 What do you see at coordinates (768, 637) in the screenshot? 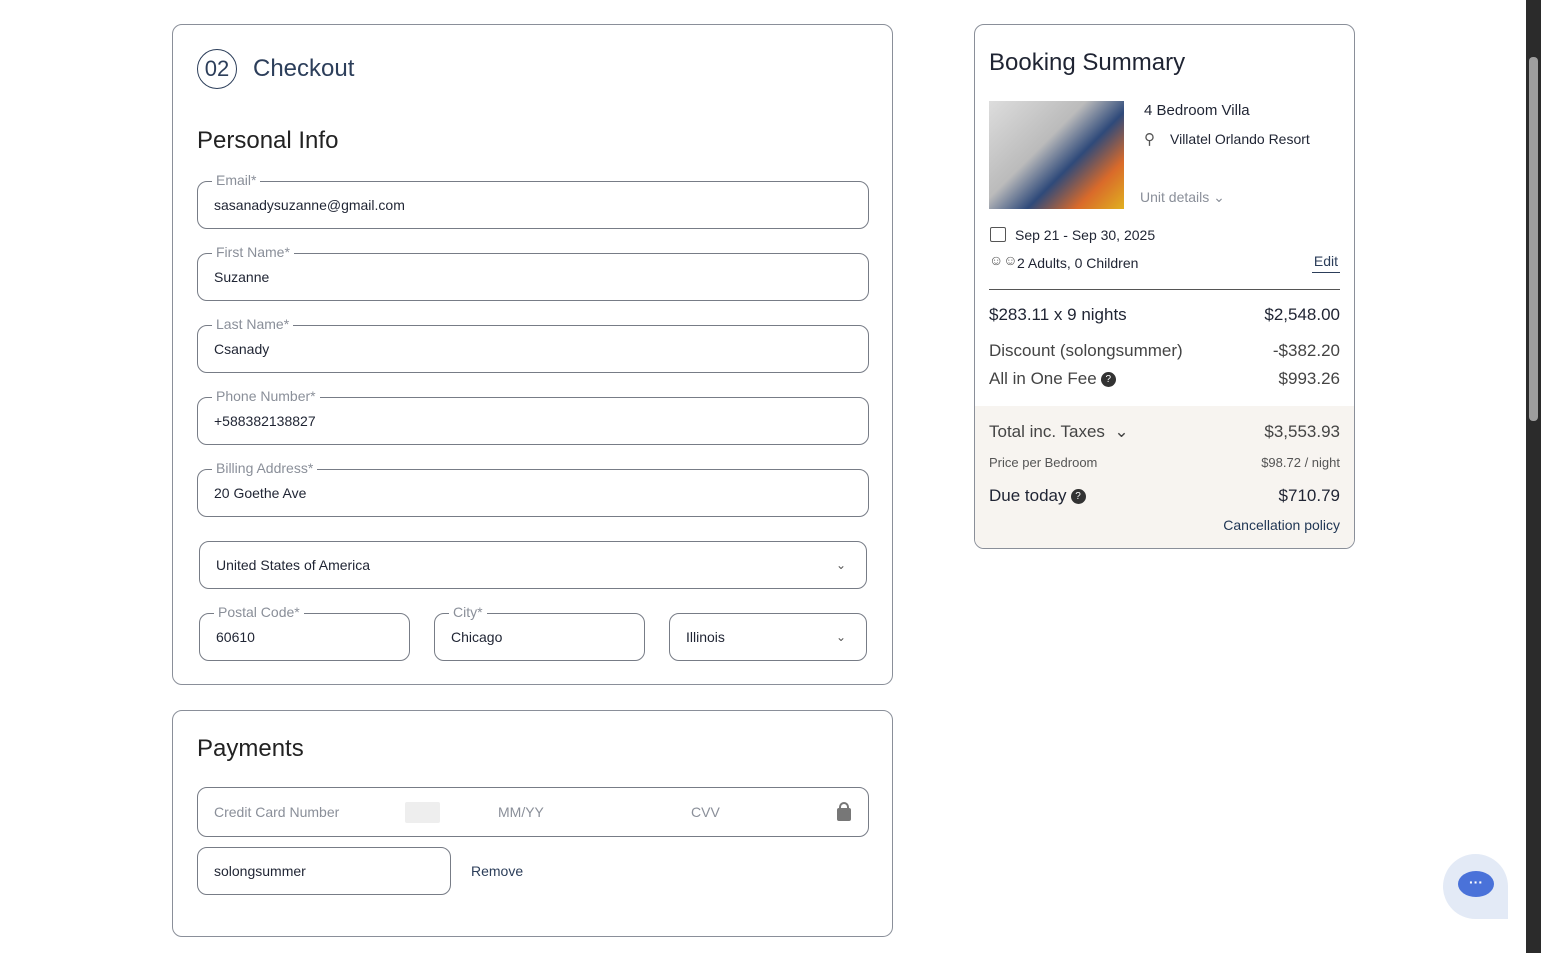
I see `state-select: Illinois ⌄` at bounding box center [768, 637].